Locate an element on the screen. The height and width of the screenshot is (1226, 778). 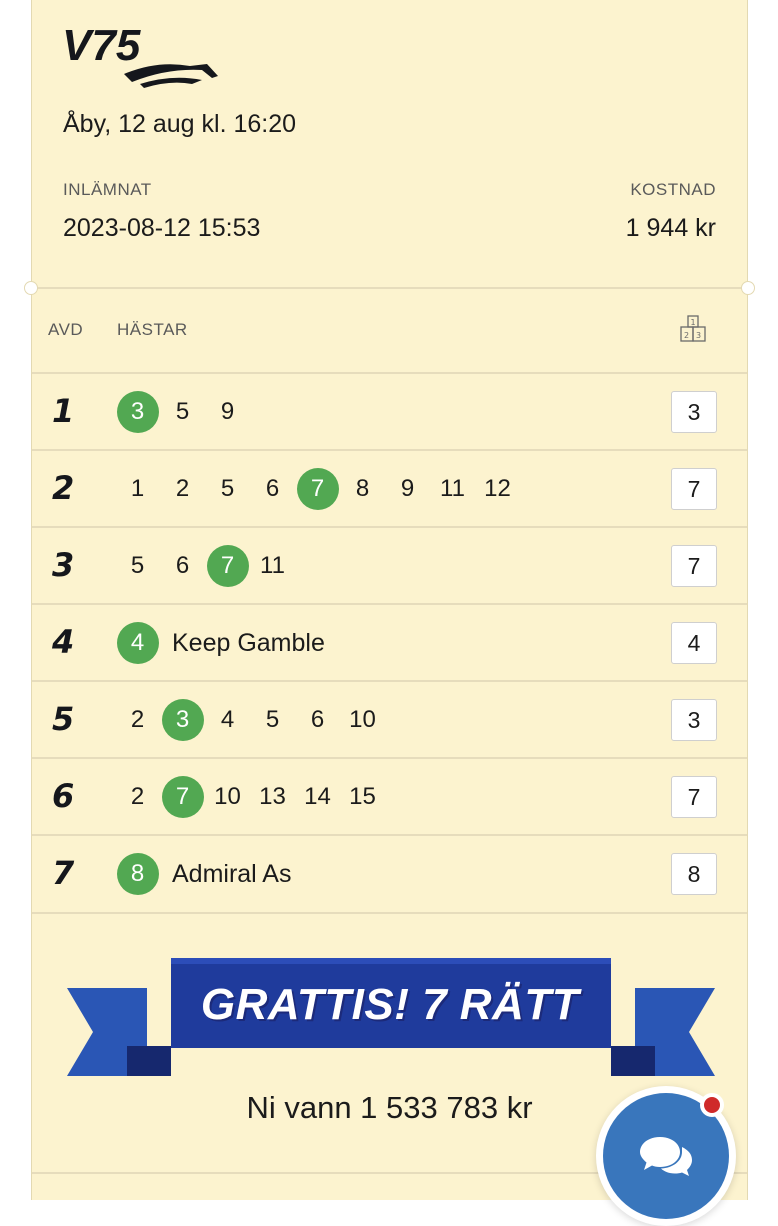
horse-selection-list: 5 6 7 11 is located at coordinates (205, 566).